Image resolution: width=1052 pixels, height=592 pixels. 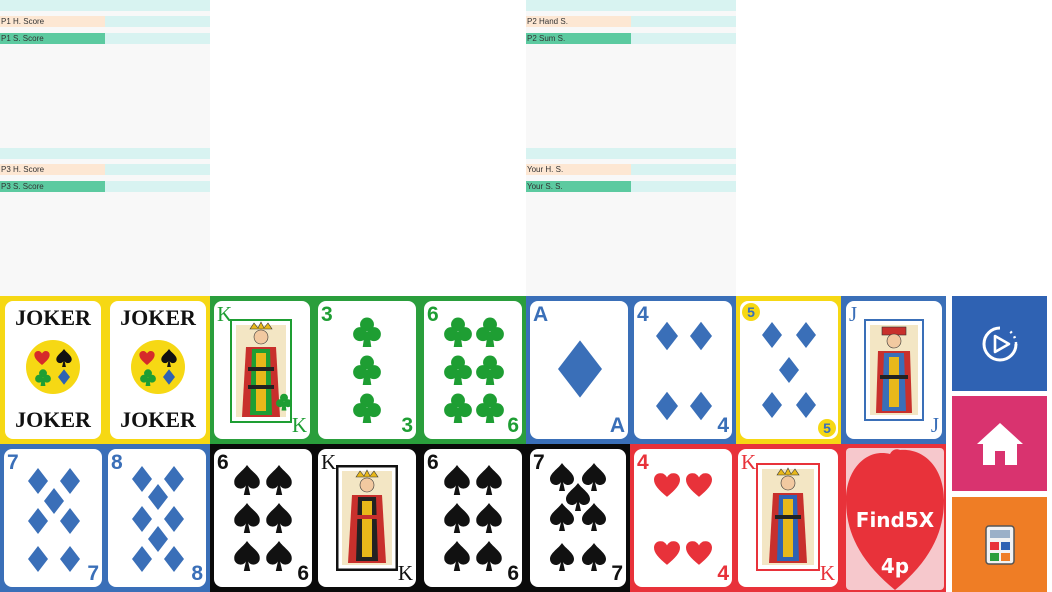 I want to click on p2-hand-score-row: P2 Hand S., so click(x=631, y=21).